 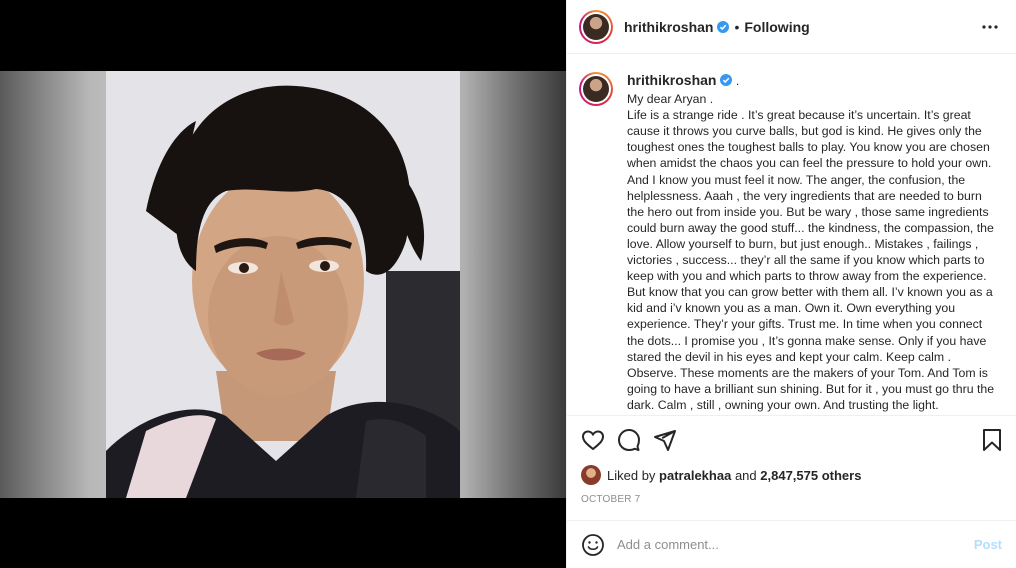 I want to click on post-header: hrithikroshan • Following, so click(x=791, y=27).